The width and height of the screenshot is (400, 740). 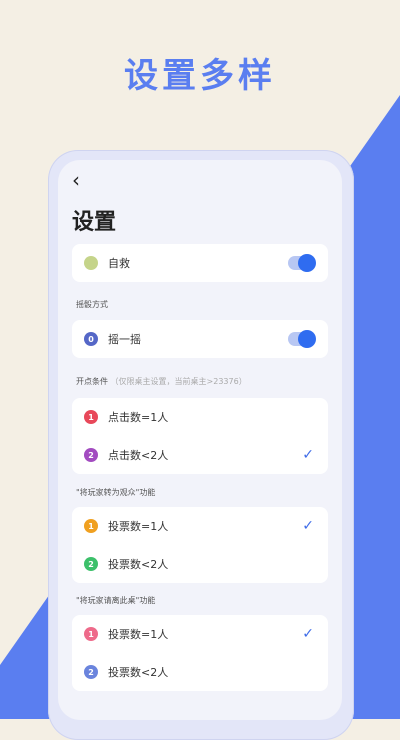 I want to click on shake-card: 0 摇一摇, so click(x=200, y=339).